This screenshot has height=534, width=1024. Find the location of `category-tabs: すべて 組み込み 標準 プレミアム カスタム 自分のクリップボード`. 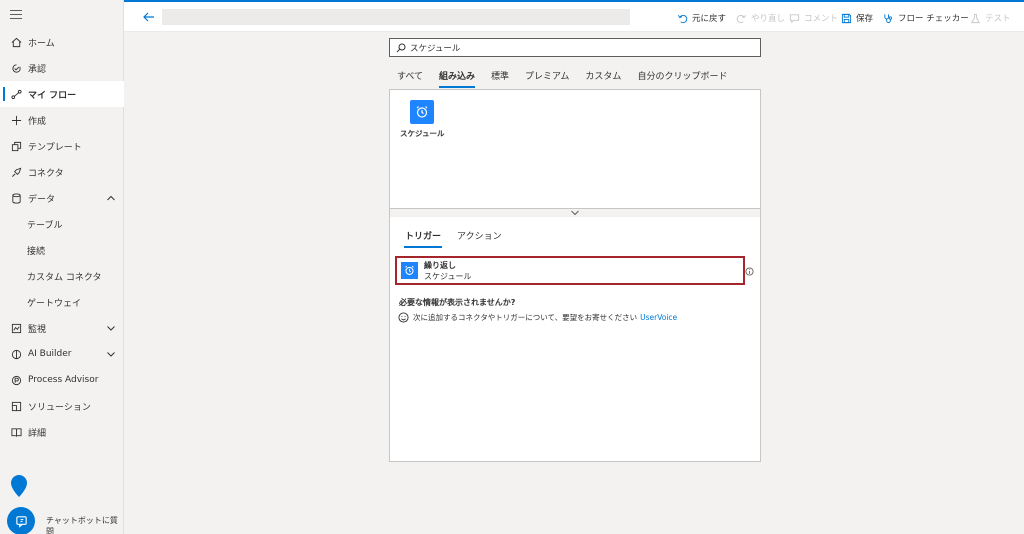

category-tabs: すべて 組み込み 標準 プレミアム カスタム 自分のクリップボード is located at coordinates (562, 77).